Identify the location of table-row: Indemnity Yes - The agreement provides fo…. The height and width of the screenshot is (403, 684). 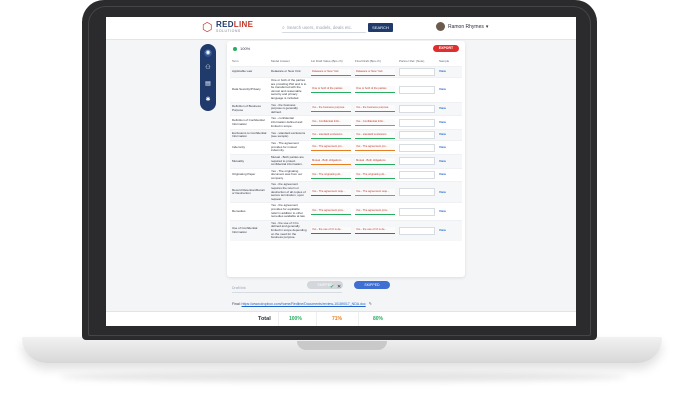
(346, 147).